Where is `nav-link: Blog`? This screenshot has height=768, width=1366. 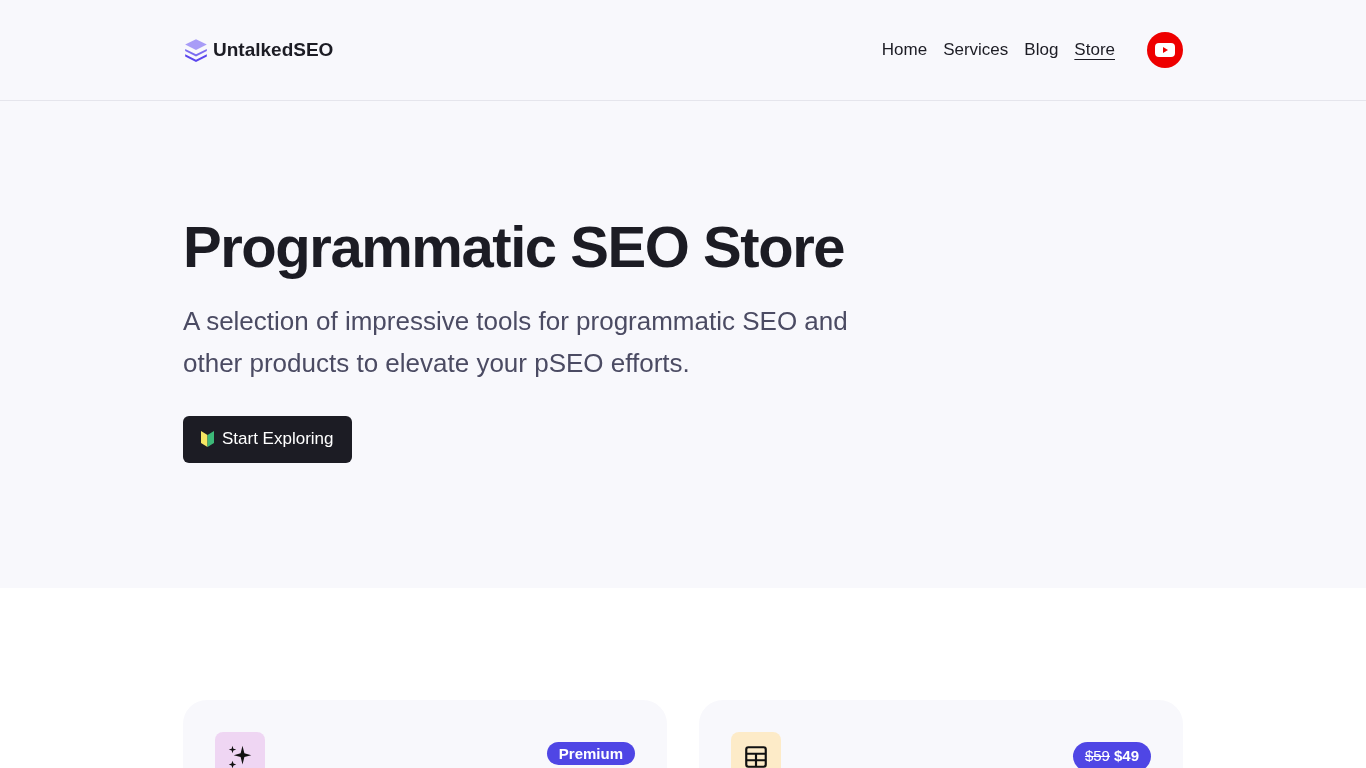
nav-link: Blog is located at coordinates (1041, 50).